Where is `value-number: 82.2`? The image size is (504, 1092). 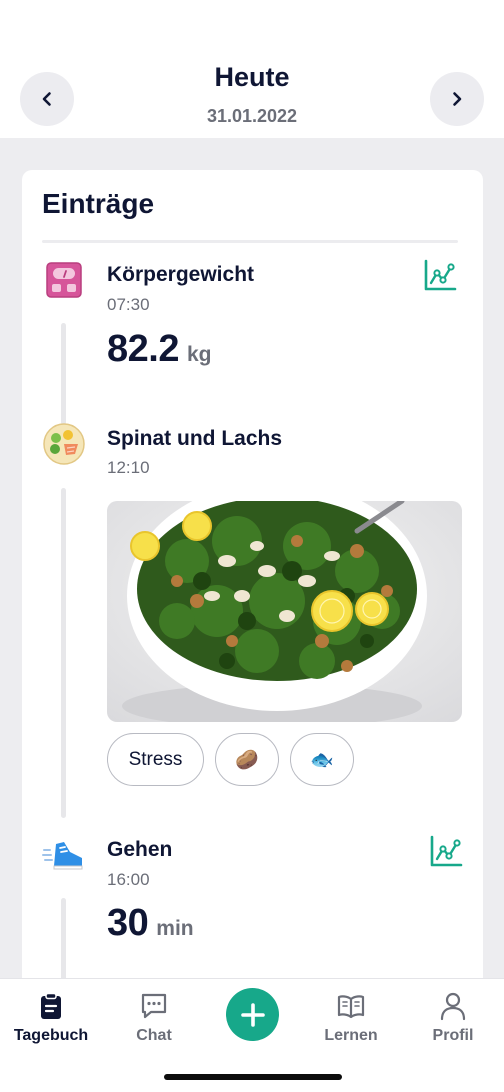
value-number: 82.2 is located at coordinates (143, 349).